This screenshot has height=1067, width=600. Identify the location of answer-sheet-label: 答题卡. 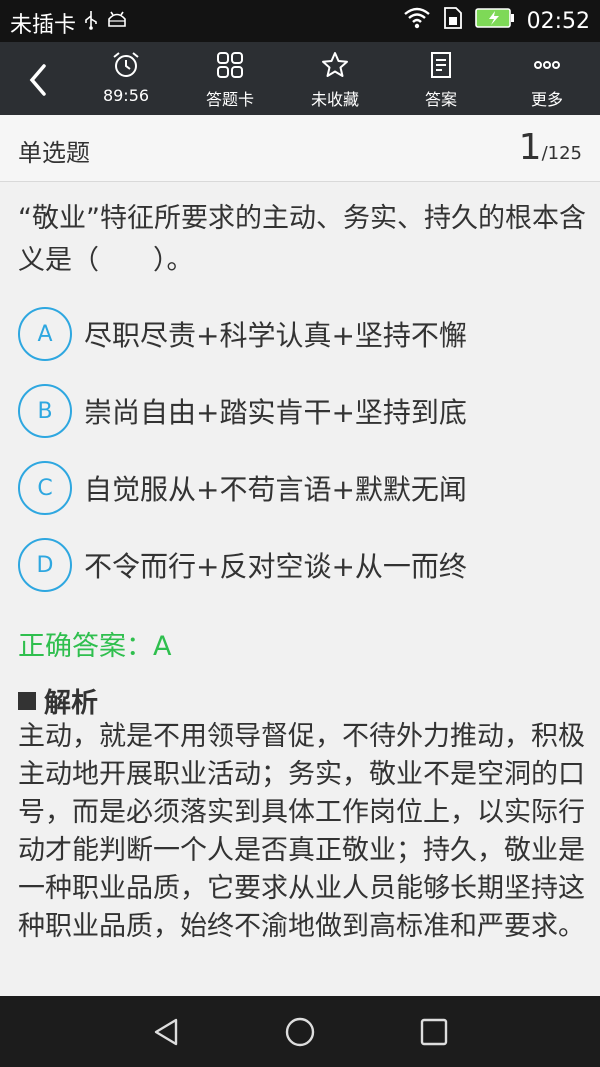
(229, 99).